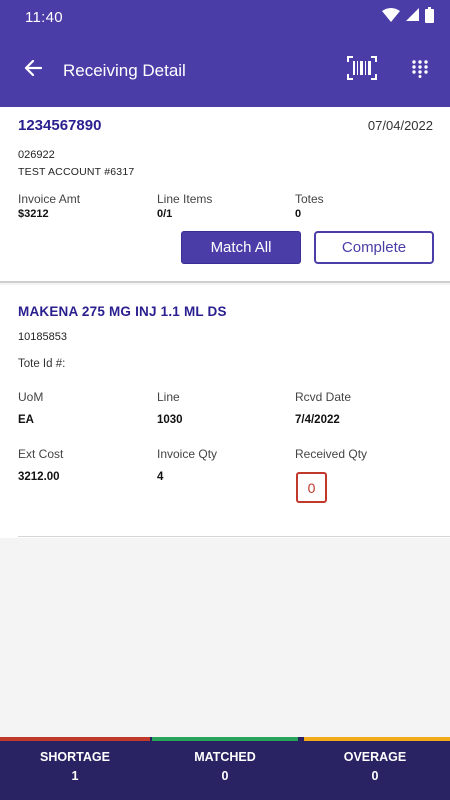 This screenshot has width=450, height=800. Describe the element at coordinates (39, 477) in the screenshot. I see `ext-cost-value: 3212.00` at that location.